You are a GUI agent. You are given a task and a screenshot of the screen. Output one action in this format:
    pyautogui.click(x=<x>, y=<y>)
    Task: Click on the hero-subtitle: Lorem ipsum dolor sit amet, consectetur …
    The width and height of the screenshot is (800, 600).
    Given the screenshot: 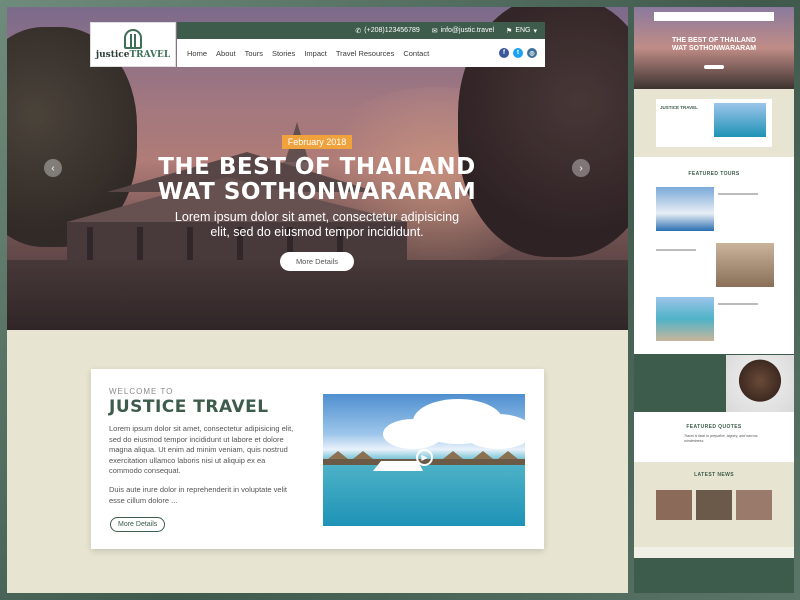 What is the action you would take?
    pyautogui.click(x=317, y=225)
    